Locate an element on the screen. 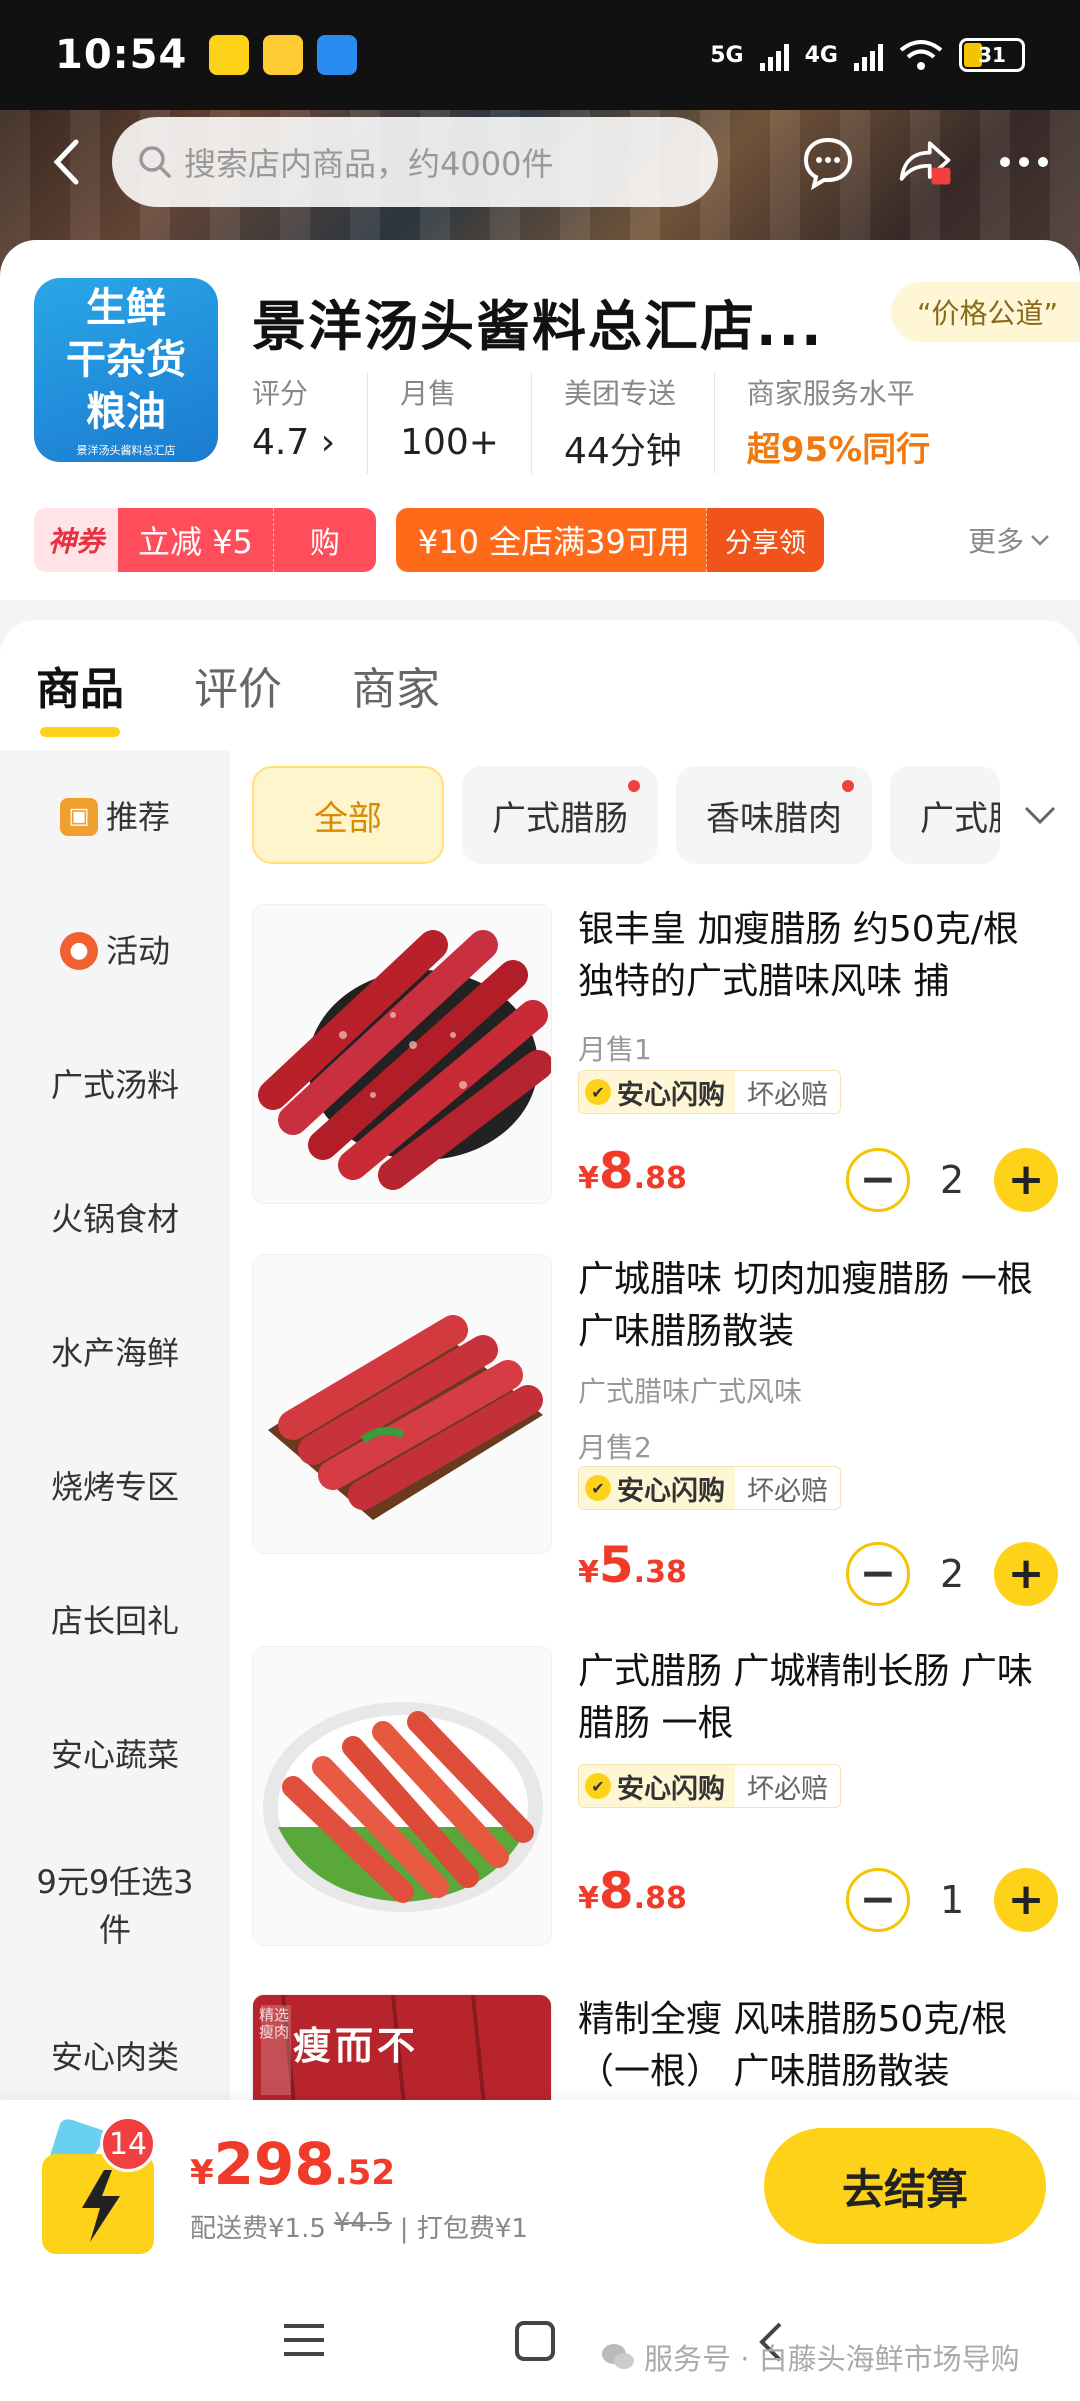  total-currency: ¥ is located at coordinates (202, 2173).